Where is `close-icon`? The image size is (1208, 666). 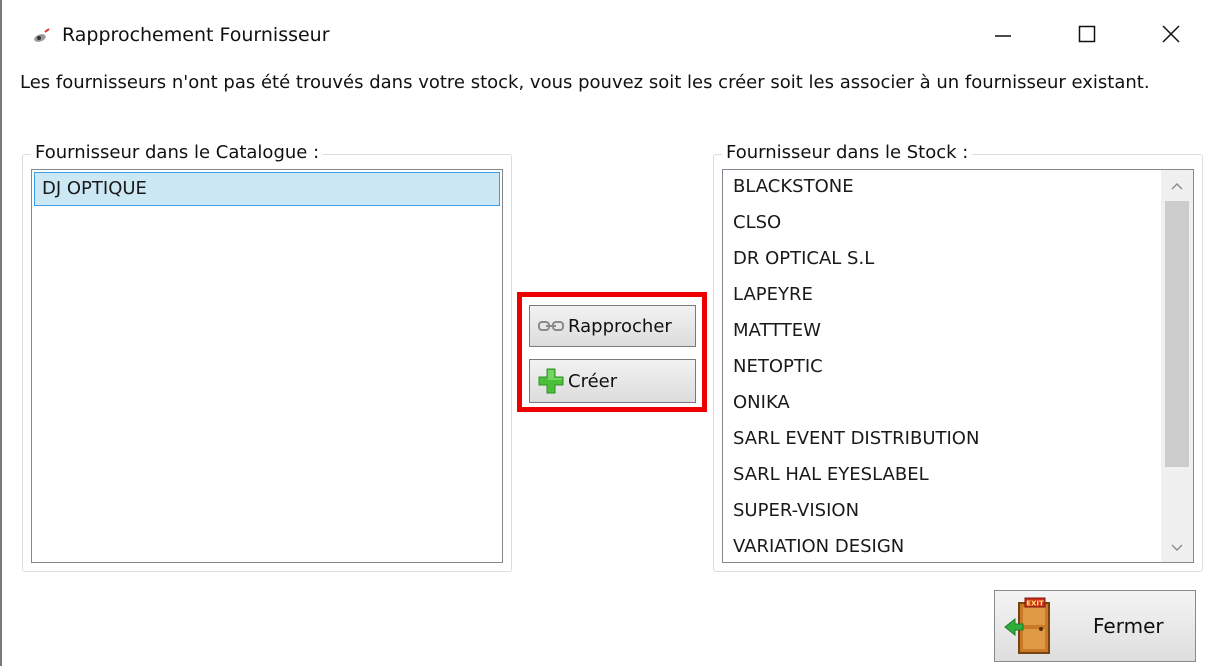 close-icon is located at coordinates (1171, 36).